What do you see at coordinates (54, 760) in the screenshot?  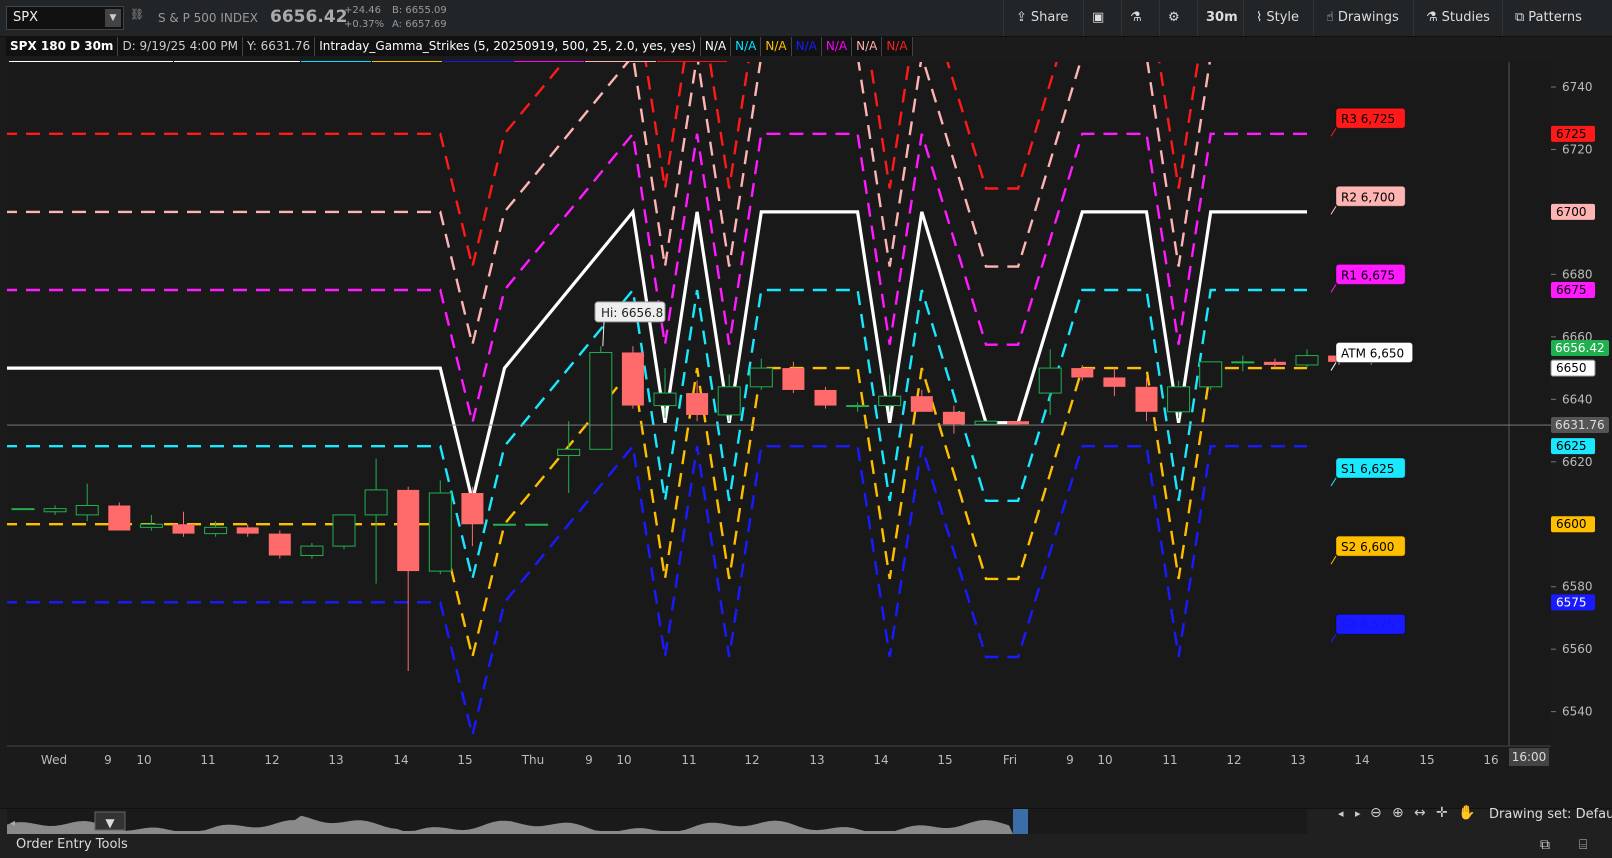 I see `time-tick: Wed` at bounding box center [54, 760].